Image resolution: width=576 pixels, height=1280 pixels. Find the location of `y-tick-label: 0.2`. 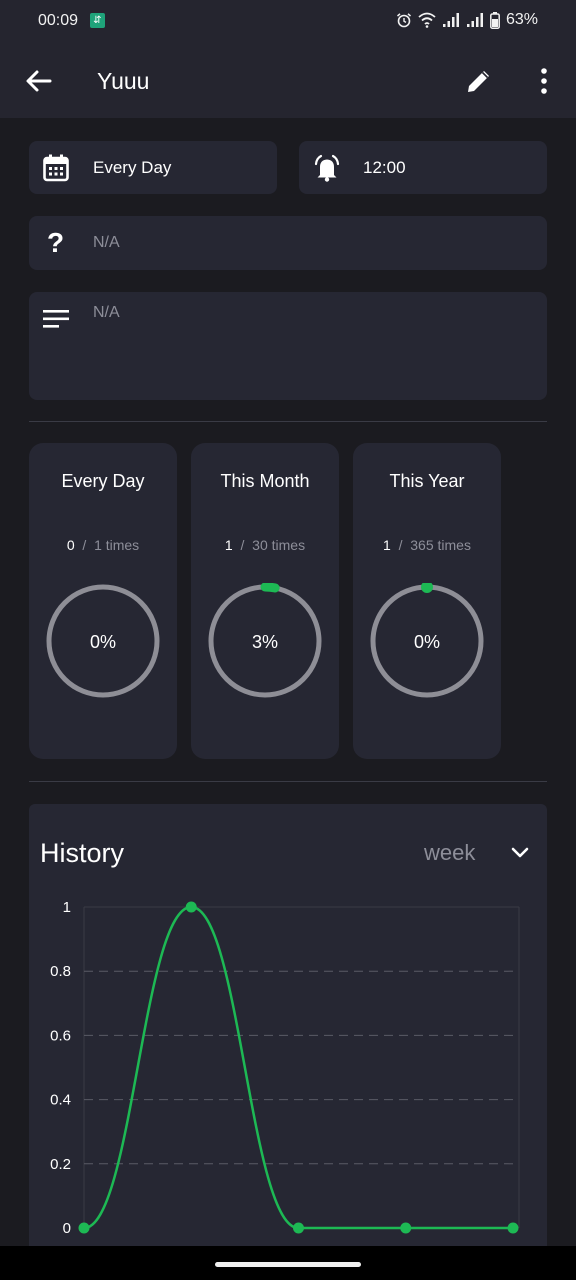

y-tick-label: 0.2 is located at coordinates (60, 1164).